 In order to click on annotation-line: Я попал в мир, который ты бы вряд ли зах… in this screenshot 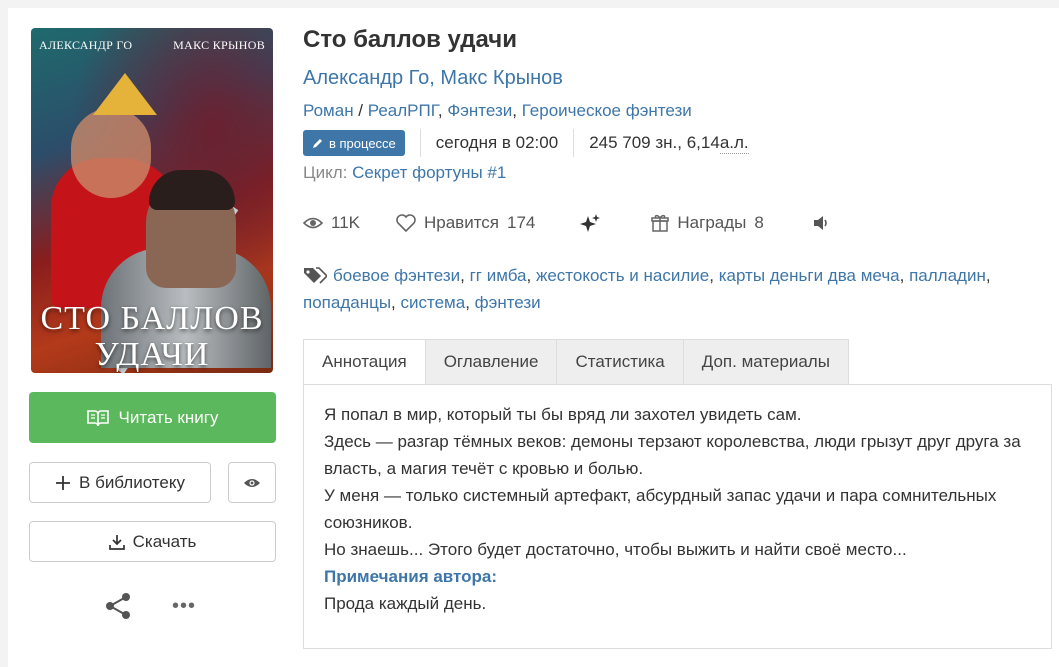, I will do `click(563, 414)`.